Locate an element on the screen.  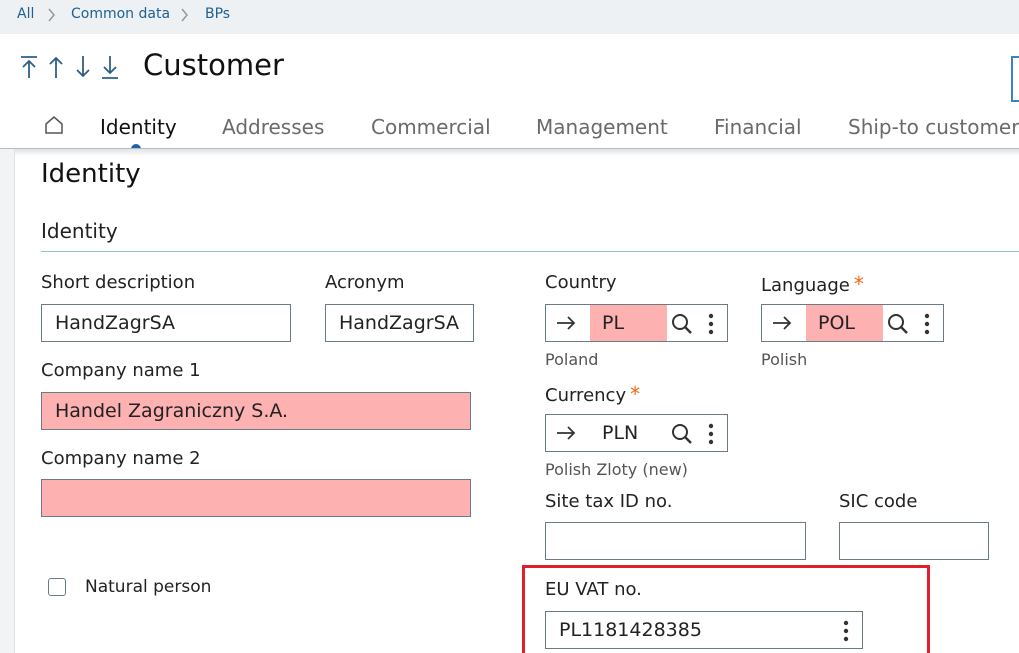
header-shadow is located at coordinates (509, 152).